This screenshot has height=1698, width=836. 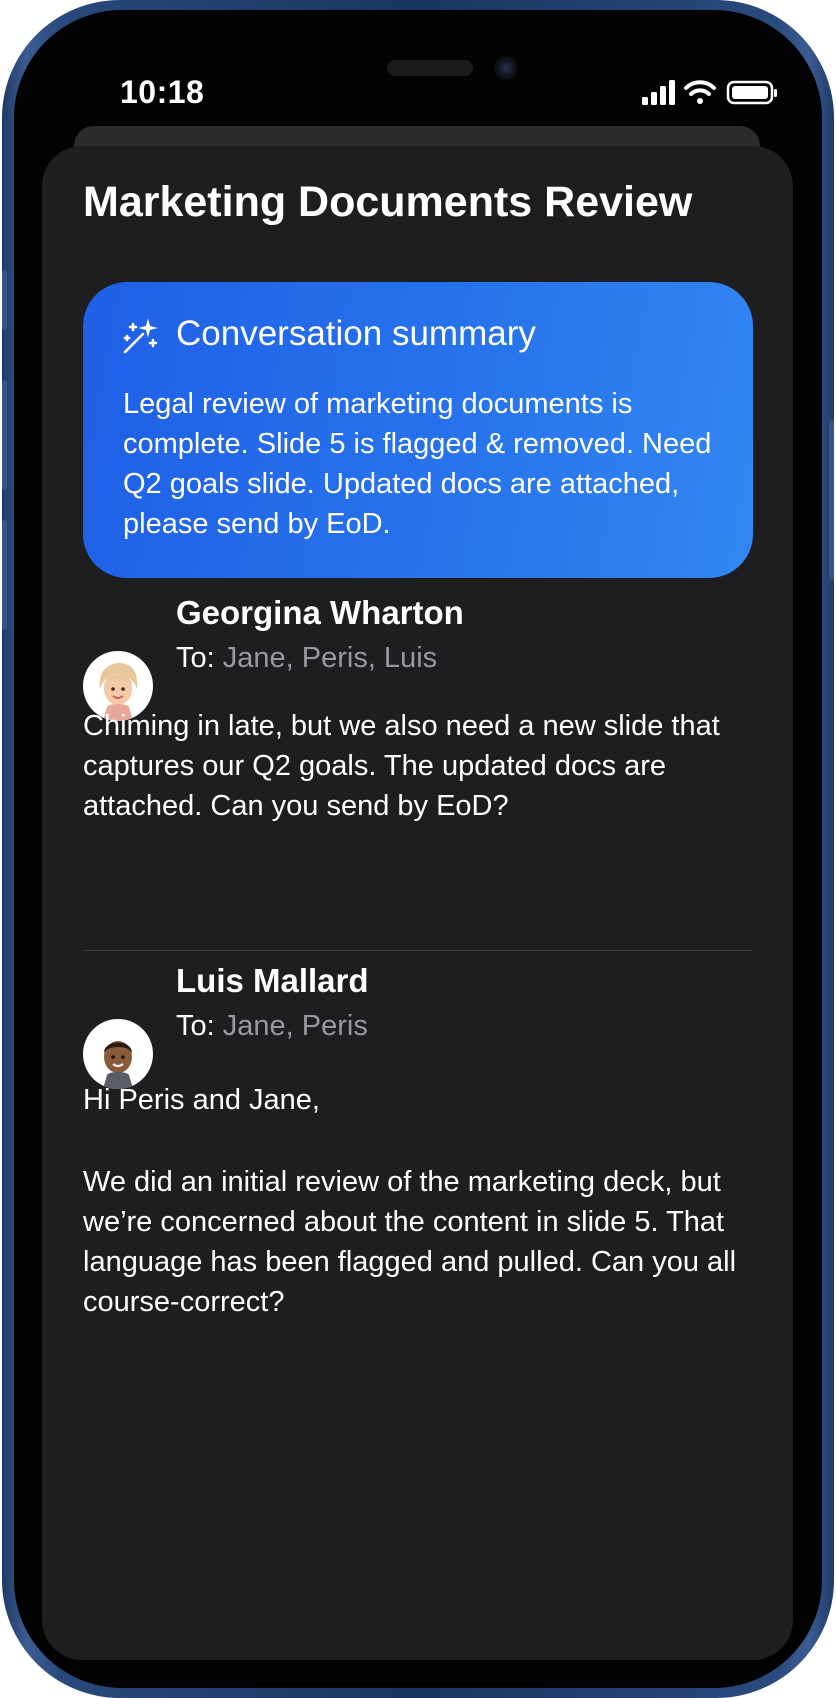 I want to click on cellular-signal-icon, so click(x=658, y=92).